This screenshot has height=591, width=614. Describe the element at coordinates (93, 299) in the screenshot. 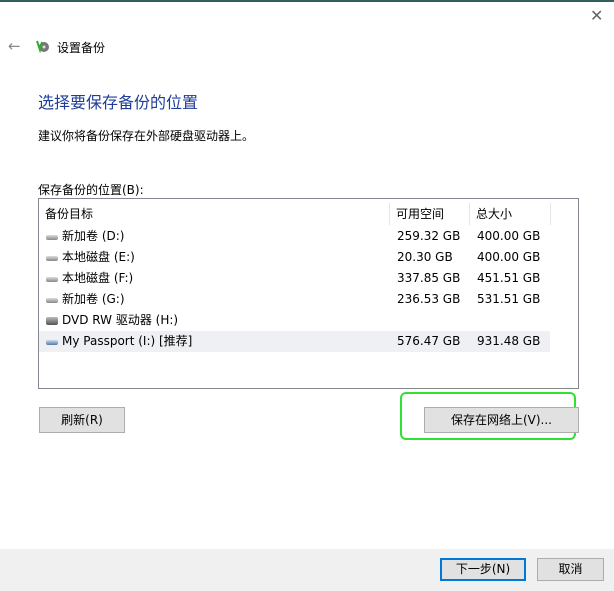

I see `drive-name: 新加卷 (G:)` at that location.